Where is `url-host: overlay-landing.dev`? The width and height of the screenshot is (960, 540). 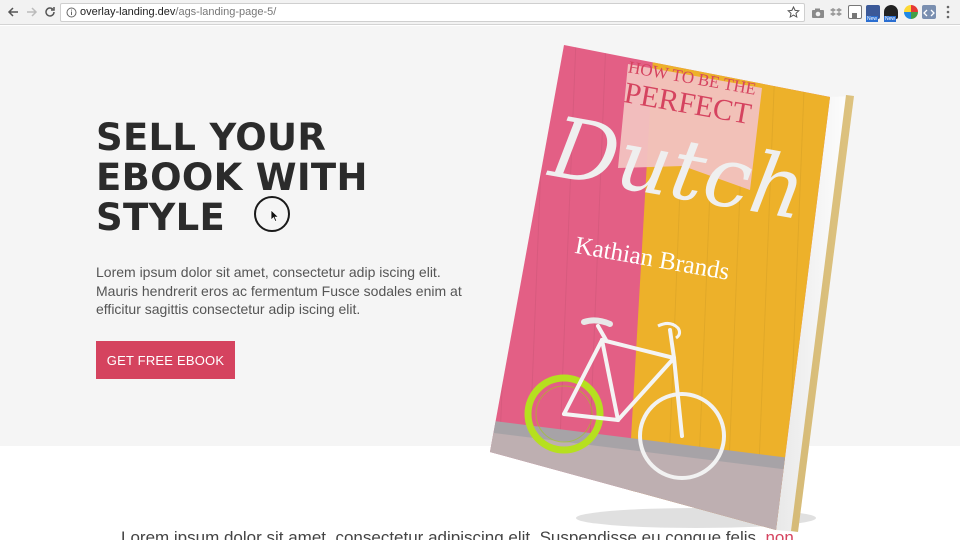
url-host: overlay-landing.dev is located at coordinates (128, 12).